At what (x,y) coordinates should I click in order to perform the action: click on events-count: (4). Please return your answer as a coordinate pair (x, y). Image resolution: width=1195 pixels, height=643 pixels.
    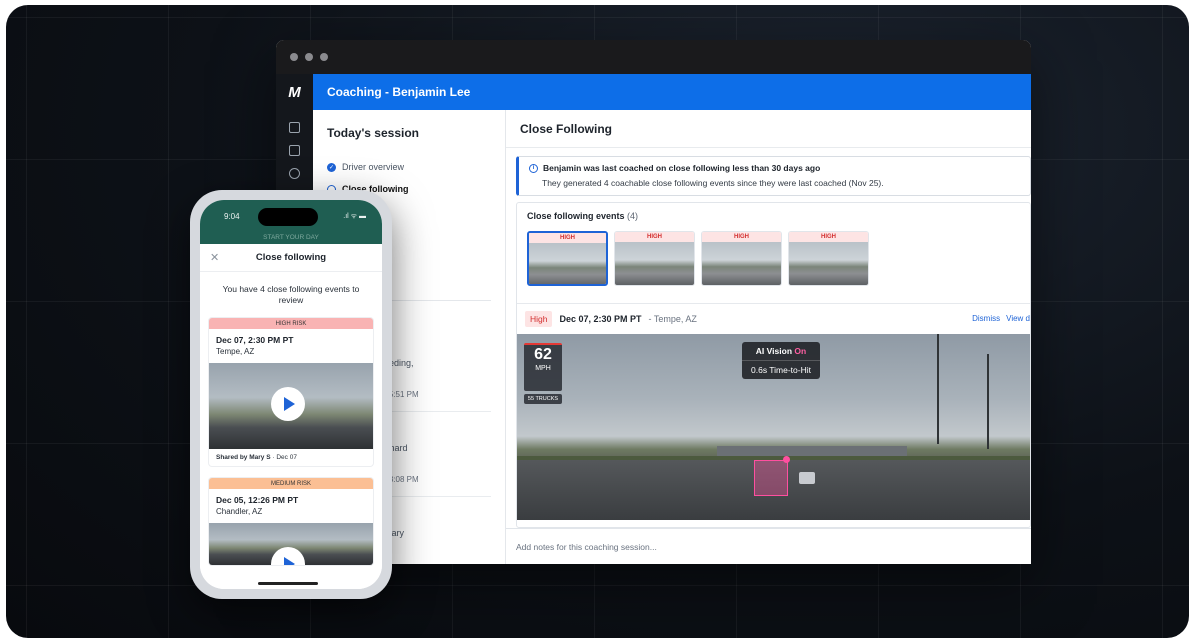
    Looking at the image, I should click on (633, 216).